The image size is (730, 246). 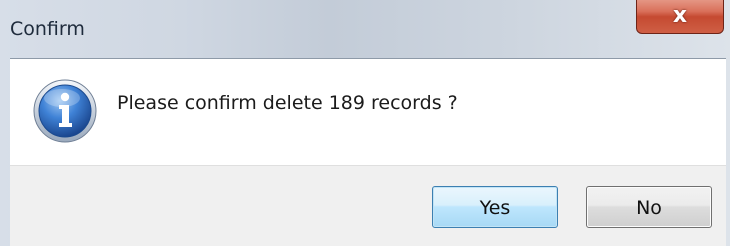 What do you see at coordinates (728, 152) in the screenshot?
I see `window-frame-right` at bounding box center [728, 152].